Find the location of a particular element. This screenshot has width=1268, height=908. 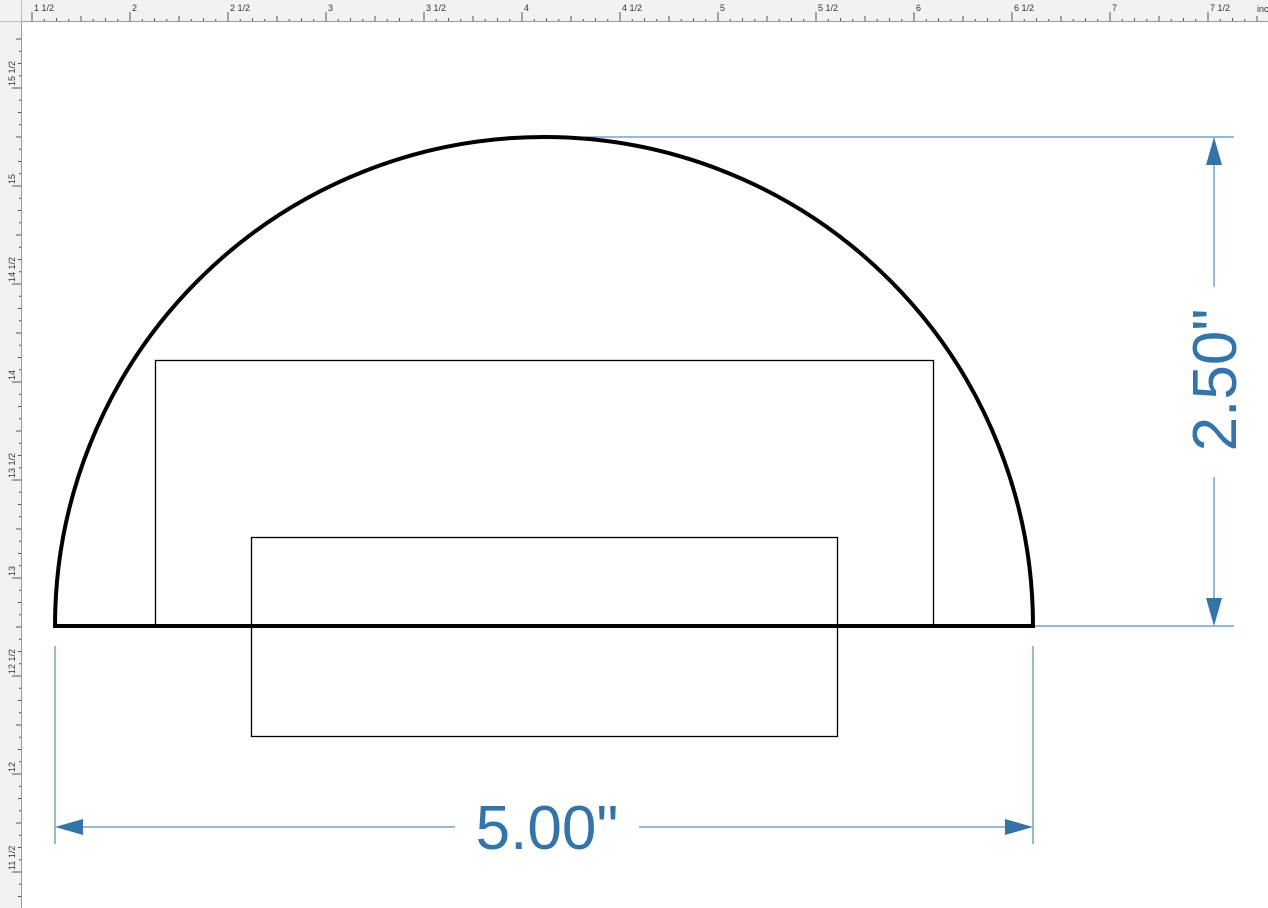

arrow-left-icon is located at coordinates (69, 827).